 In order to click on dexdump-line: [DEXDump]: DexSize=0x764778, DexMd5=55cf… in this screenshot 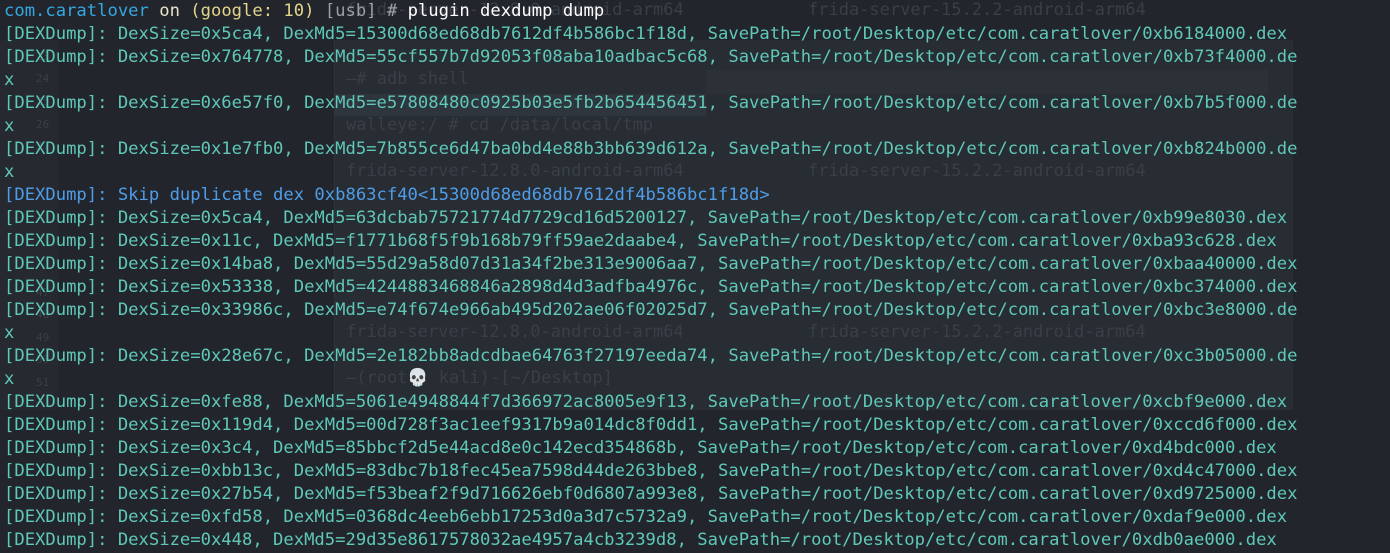, I will do `click(651, 57)`.